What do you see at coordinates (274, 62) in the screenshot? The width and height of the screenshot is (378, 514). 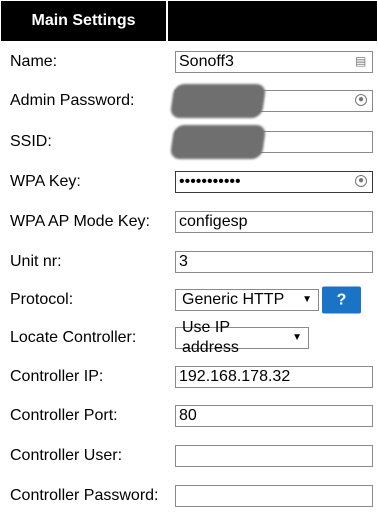 I see `name-input: Sonoff3 ▤` at bounding box center [274, 62].